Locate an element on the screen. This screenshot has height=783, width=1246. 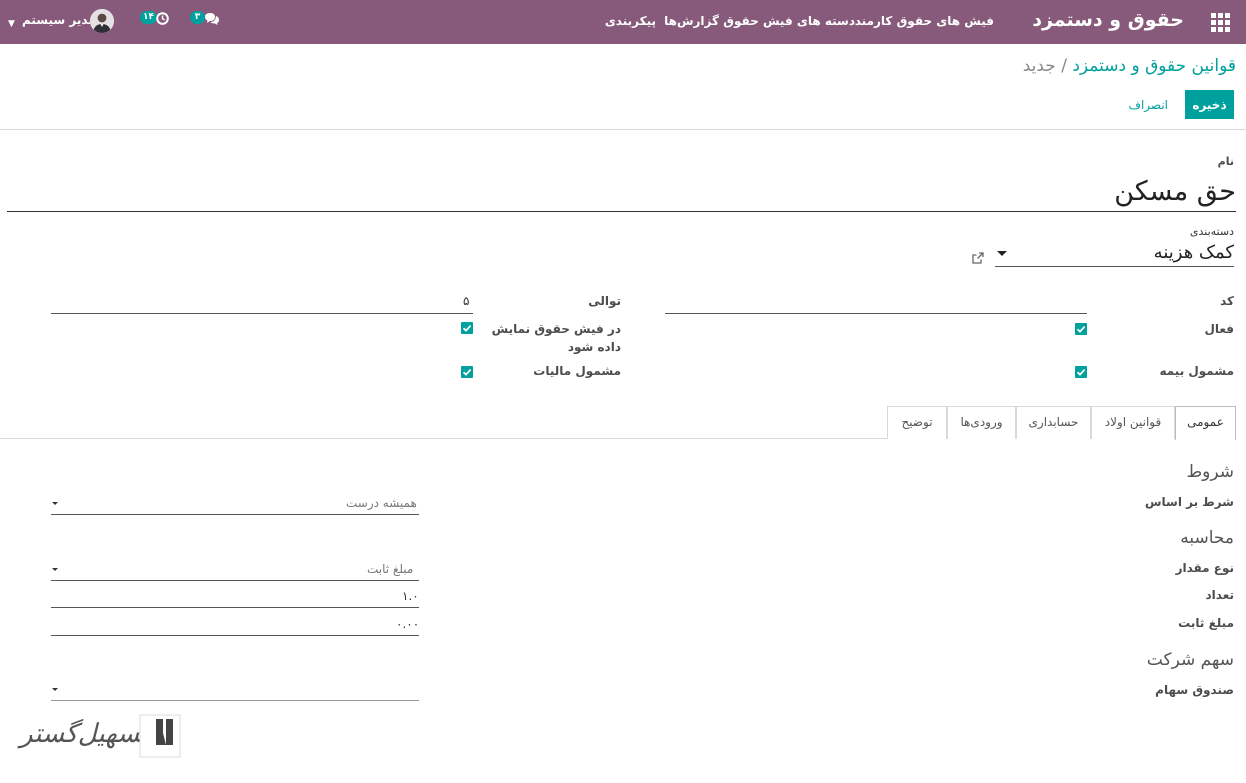
save-button: ذخیره is located at coordinates (1209, 104).